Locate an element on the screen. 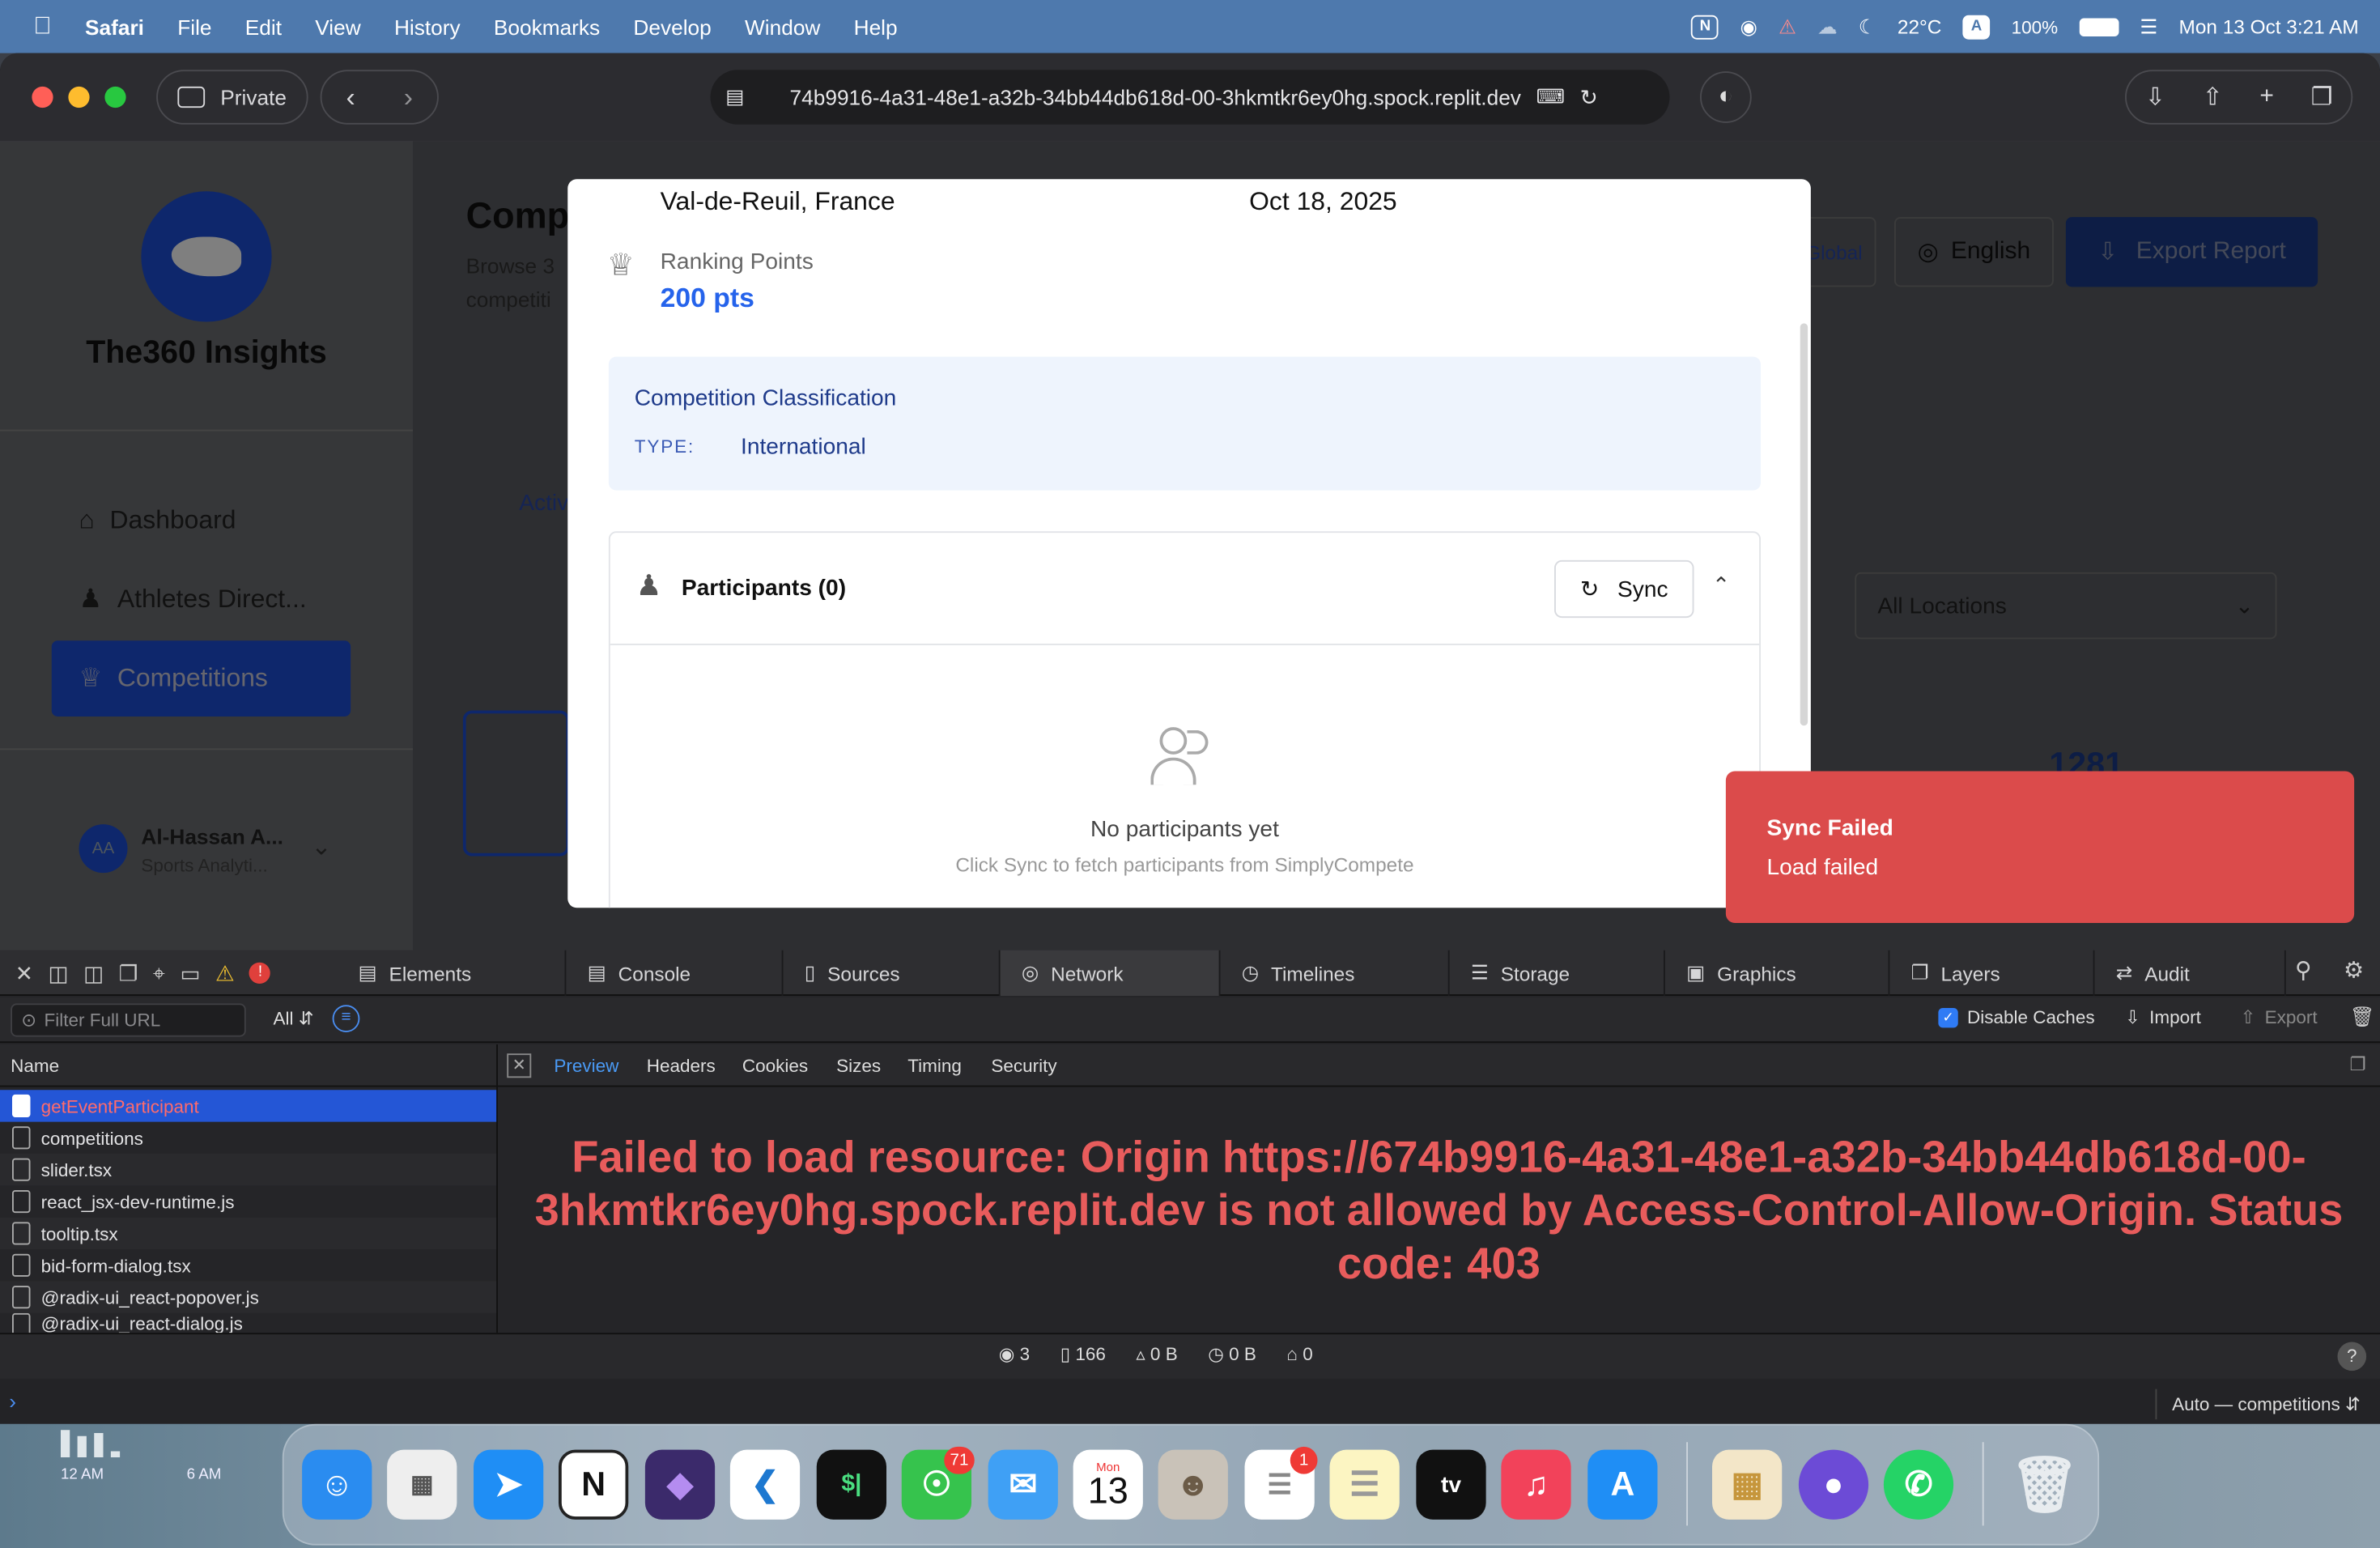  import-button: ⇩ Import is located at coordinates (2163, 1017).